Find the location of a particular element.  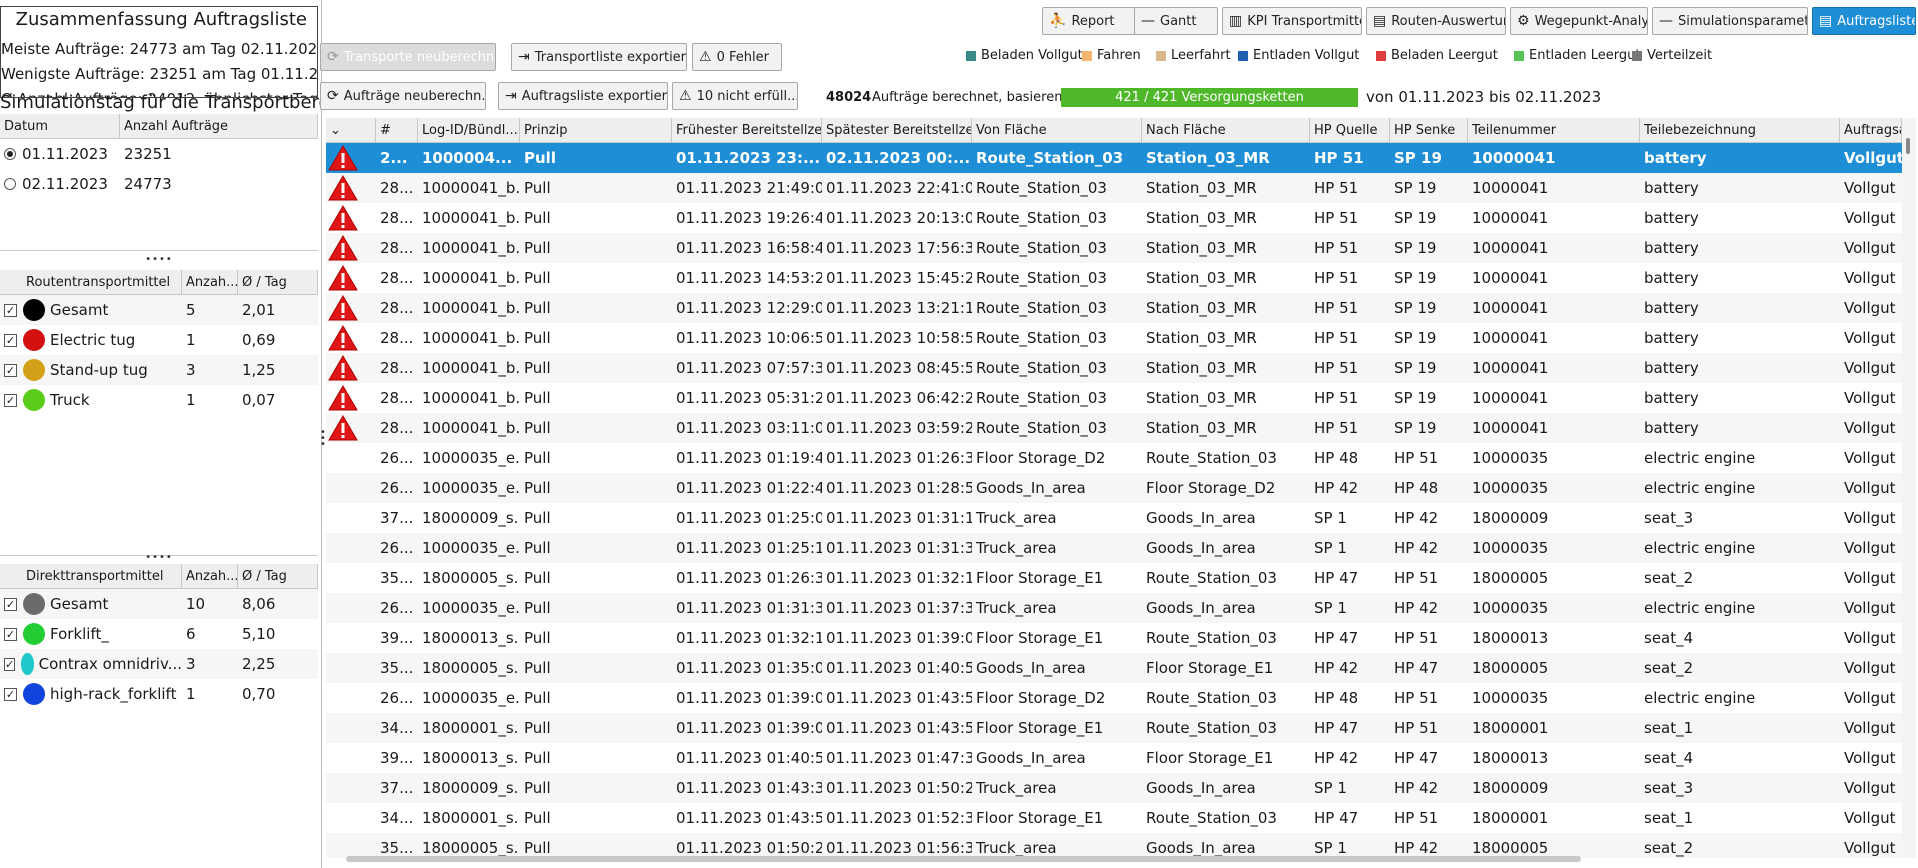

day-row: 01.11.2023 23251 is located at coordinates (159, 154).